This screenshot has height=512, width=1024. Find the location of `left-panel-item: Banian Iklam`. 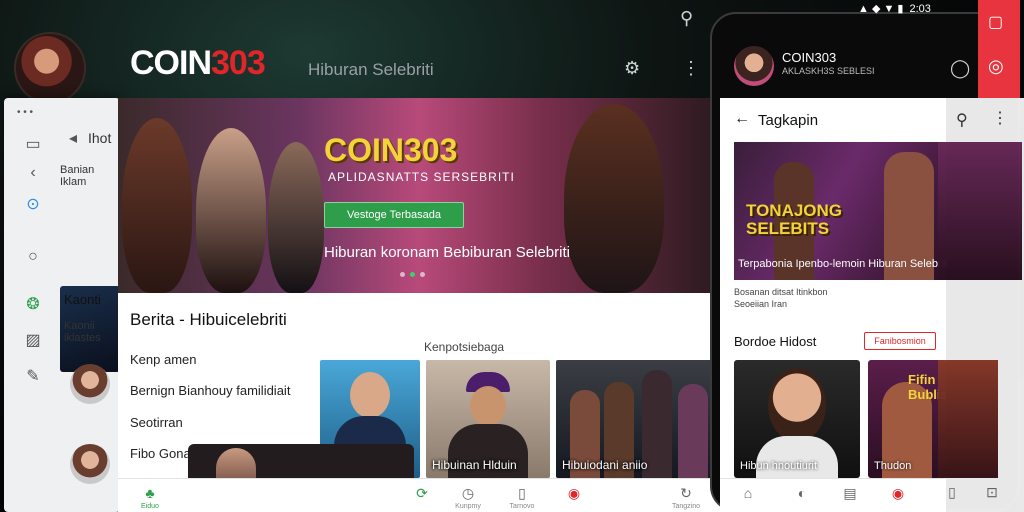

left-panel-item: Banian Iklam is located at coordinates (90, 176).